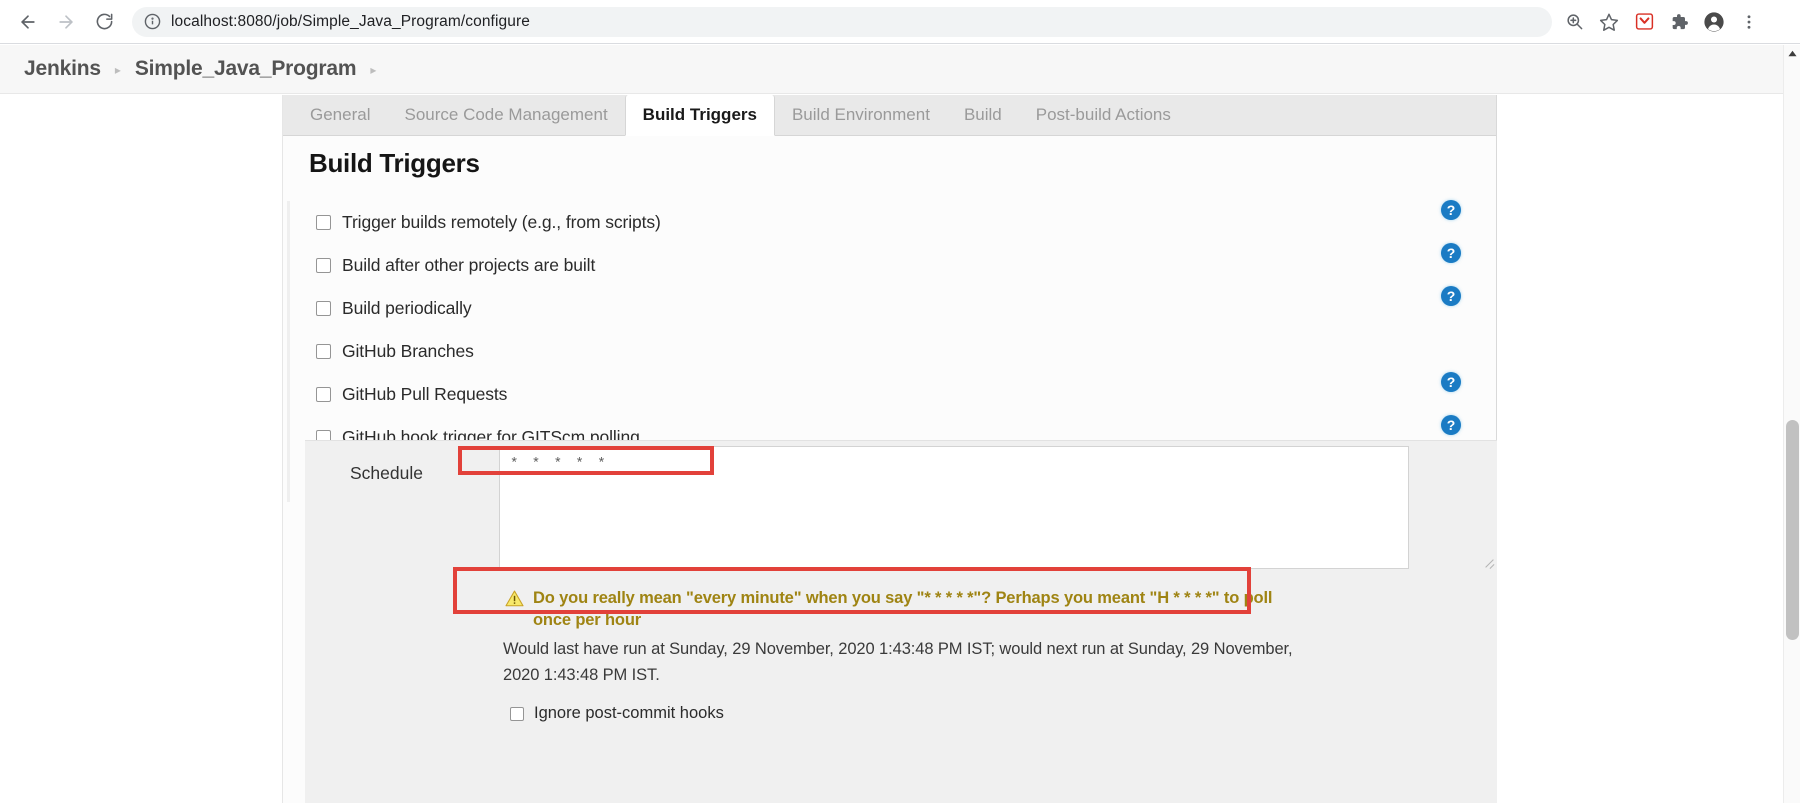 This screenshot has width=1800, height=803. What do you see at coordinates (386, 473) in the screenshot?
I see `schedule-label: Schedule` at bounding box center [386, 473].